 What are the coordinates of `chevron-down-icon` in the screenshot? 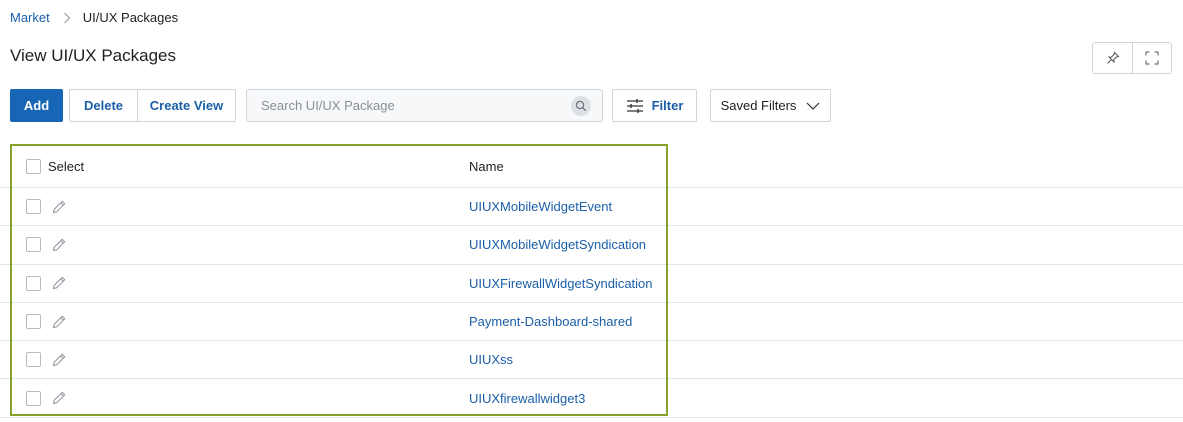 It's located at (813, 106).